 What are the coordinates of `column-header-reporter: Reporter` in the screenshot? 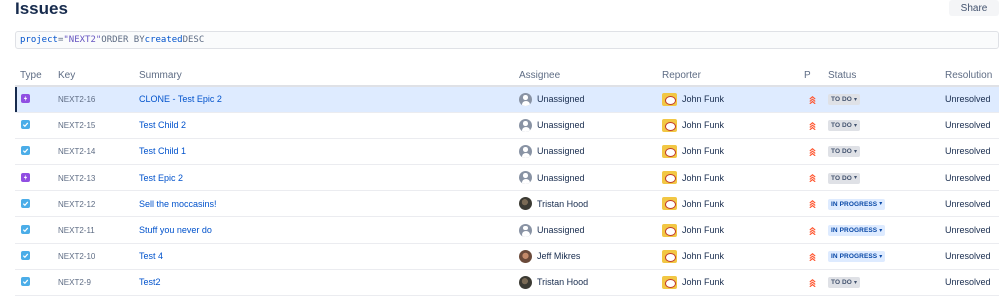 It's located at (733, 76).